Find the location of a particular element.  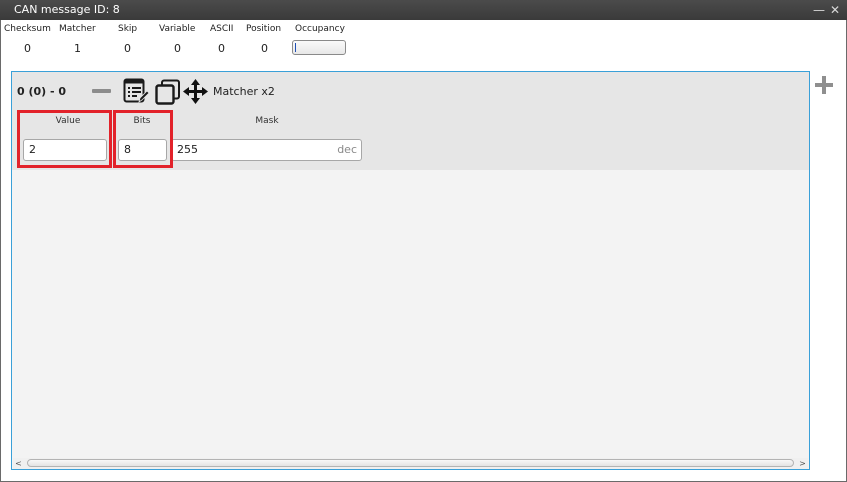

stat-value-ascii: 0 is located at coordinates (221, 48).